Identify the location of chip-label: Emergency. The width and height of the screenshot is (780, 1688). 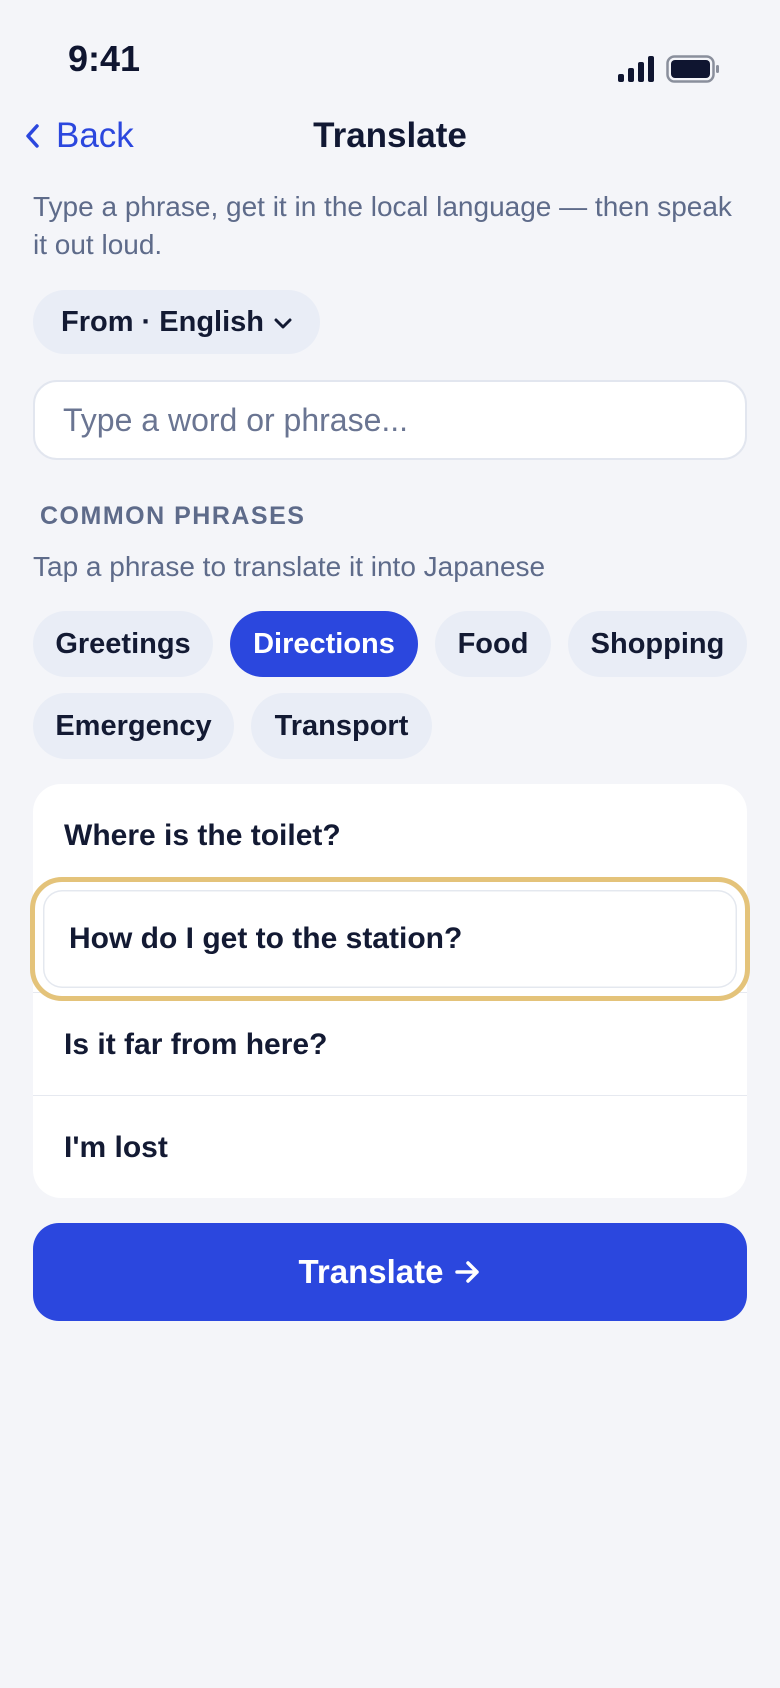
(133, 725).